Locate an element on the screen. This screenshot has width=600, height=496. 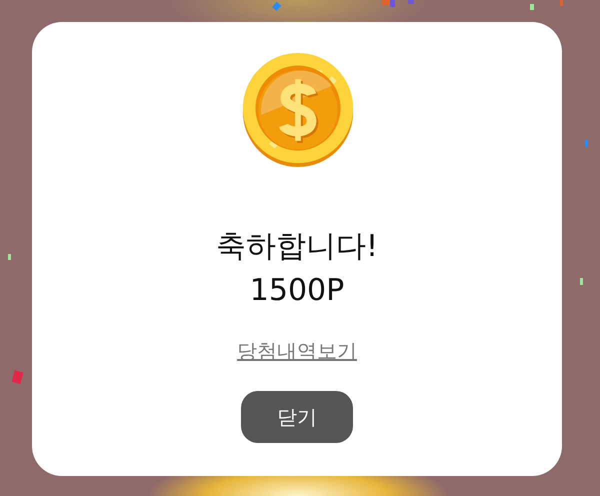
close-button: 닫기 is located at coordinates (297, 417).